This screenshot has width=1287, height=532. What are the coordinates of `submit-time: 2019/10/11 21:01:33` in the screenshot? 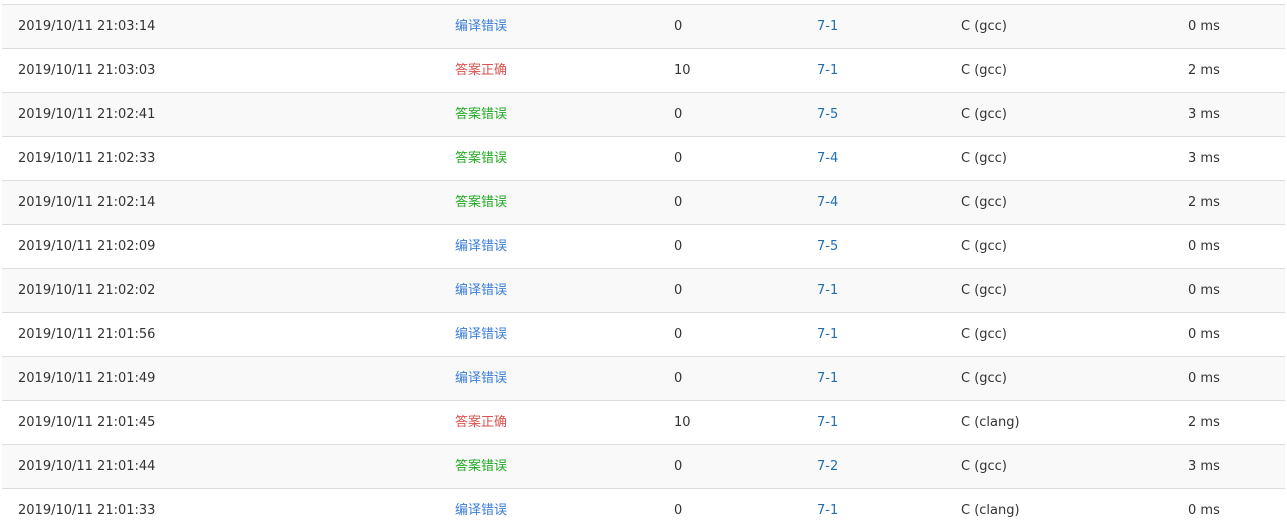 It's located at (87, 510).